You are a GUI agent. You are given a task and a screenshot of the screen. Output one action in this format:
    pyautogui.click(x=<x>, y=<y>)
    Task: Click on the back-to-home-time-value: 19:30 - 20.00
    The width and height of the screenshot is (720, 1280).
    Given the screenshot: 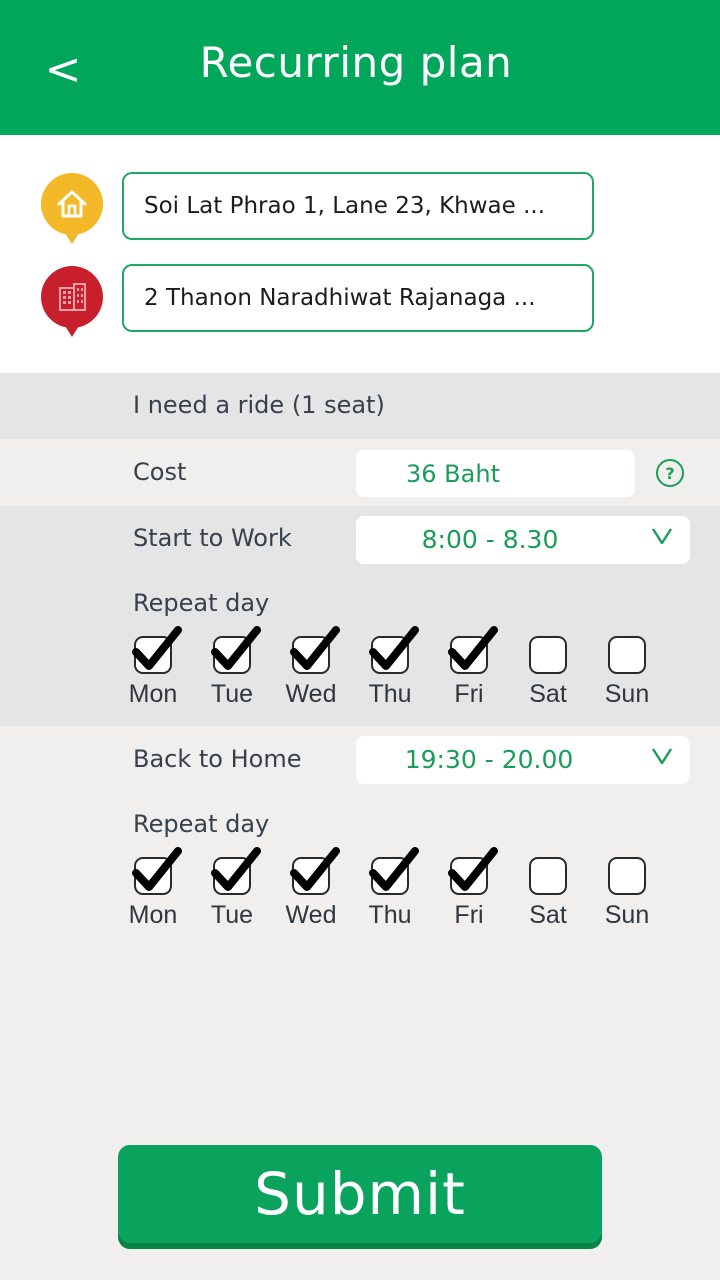 What is the action you would take?
    pyautogui.click(x=489, y=759)
    